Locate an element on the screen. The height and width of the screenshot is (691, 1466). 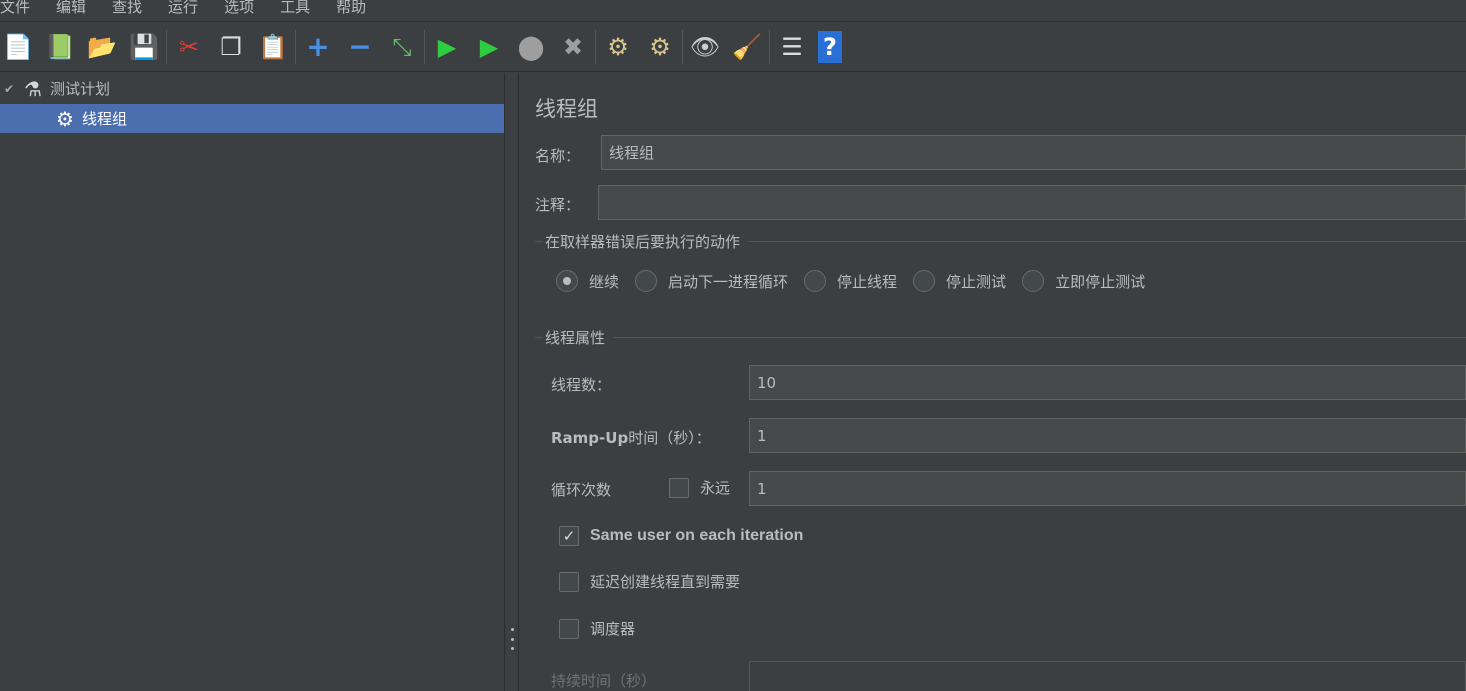
delay-thread-creation-checkbox: 延迟创建线程直到需要 is located at coordinates (649, 581).